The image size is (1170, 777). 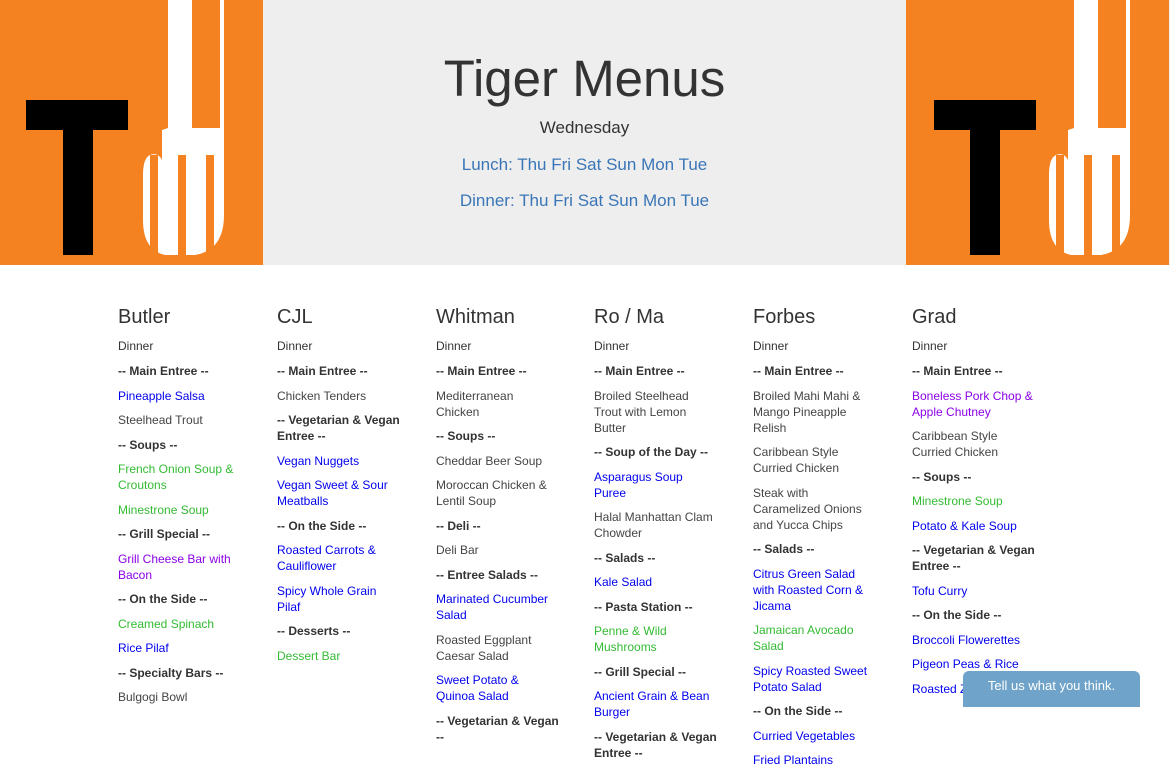 I want to click on menu-item: Penne & Wild Mushrooms, so click(x=655, y=639).